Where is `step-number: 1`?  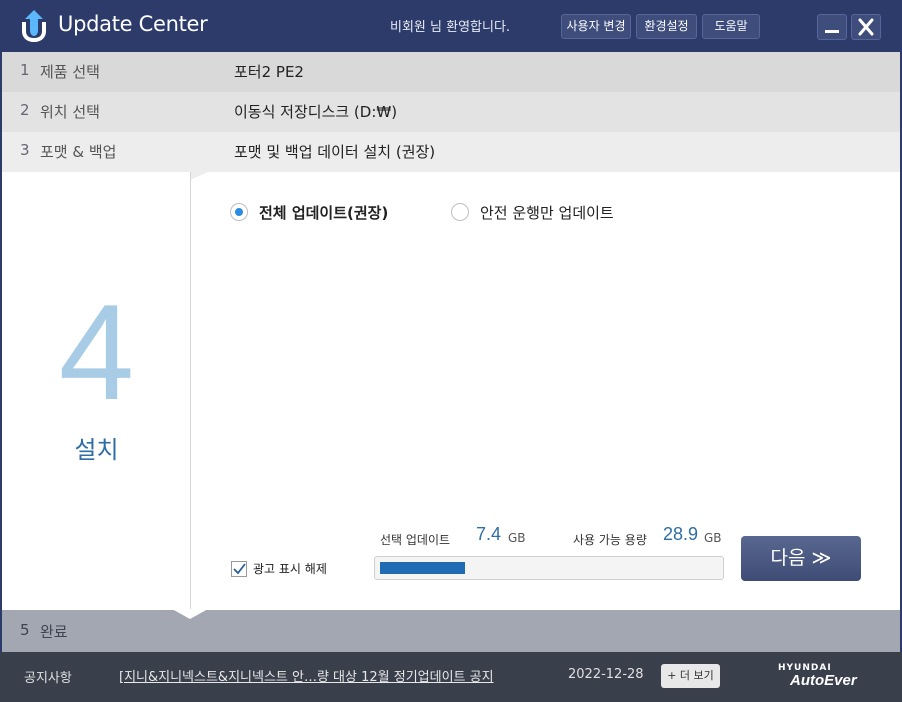
step-number: 1 is located at coordinates (25, 70).